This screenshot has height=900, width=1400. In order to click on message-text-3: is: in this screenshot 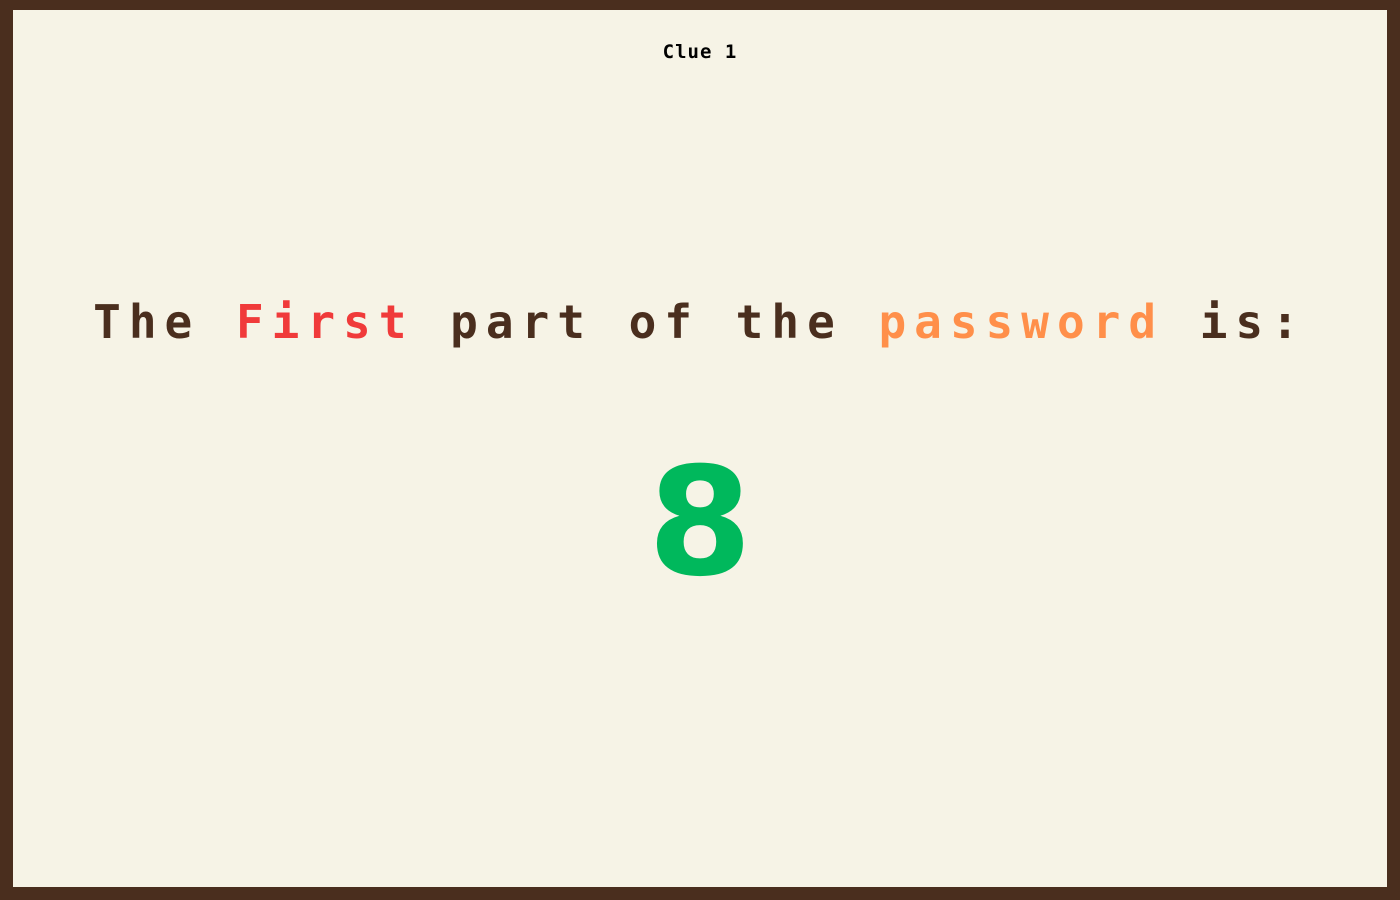, I will do `click(1235, 322)`.